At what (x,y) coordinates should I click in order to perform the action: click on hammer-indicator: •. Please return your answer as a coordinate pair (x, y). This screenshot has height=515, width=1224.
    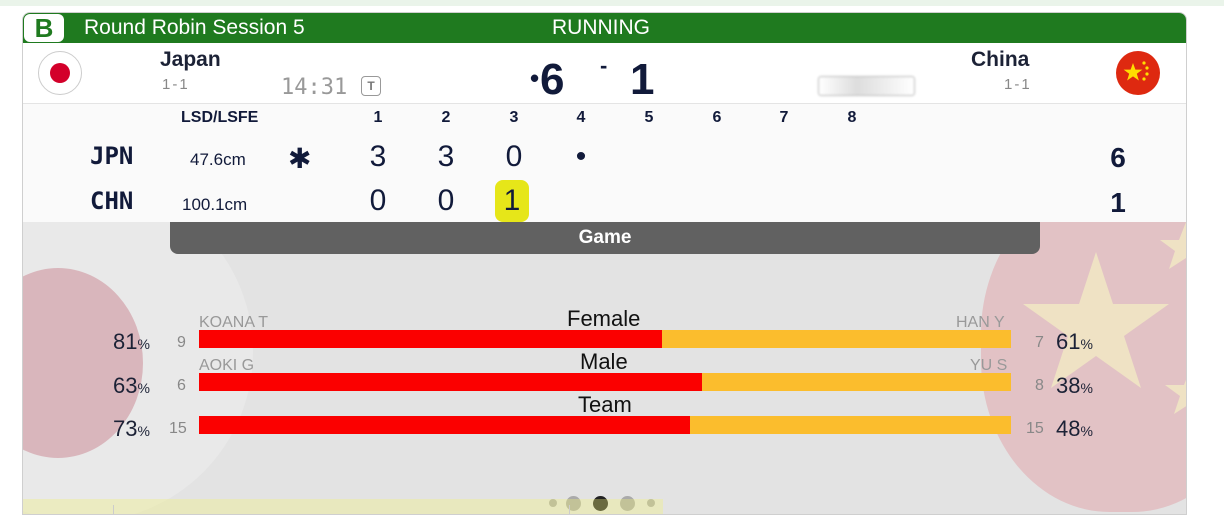
    Looking at the image, I should click on (535, 78).